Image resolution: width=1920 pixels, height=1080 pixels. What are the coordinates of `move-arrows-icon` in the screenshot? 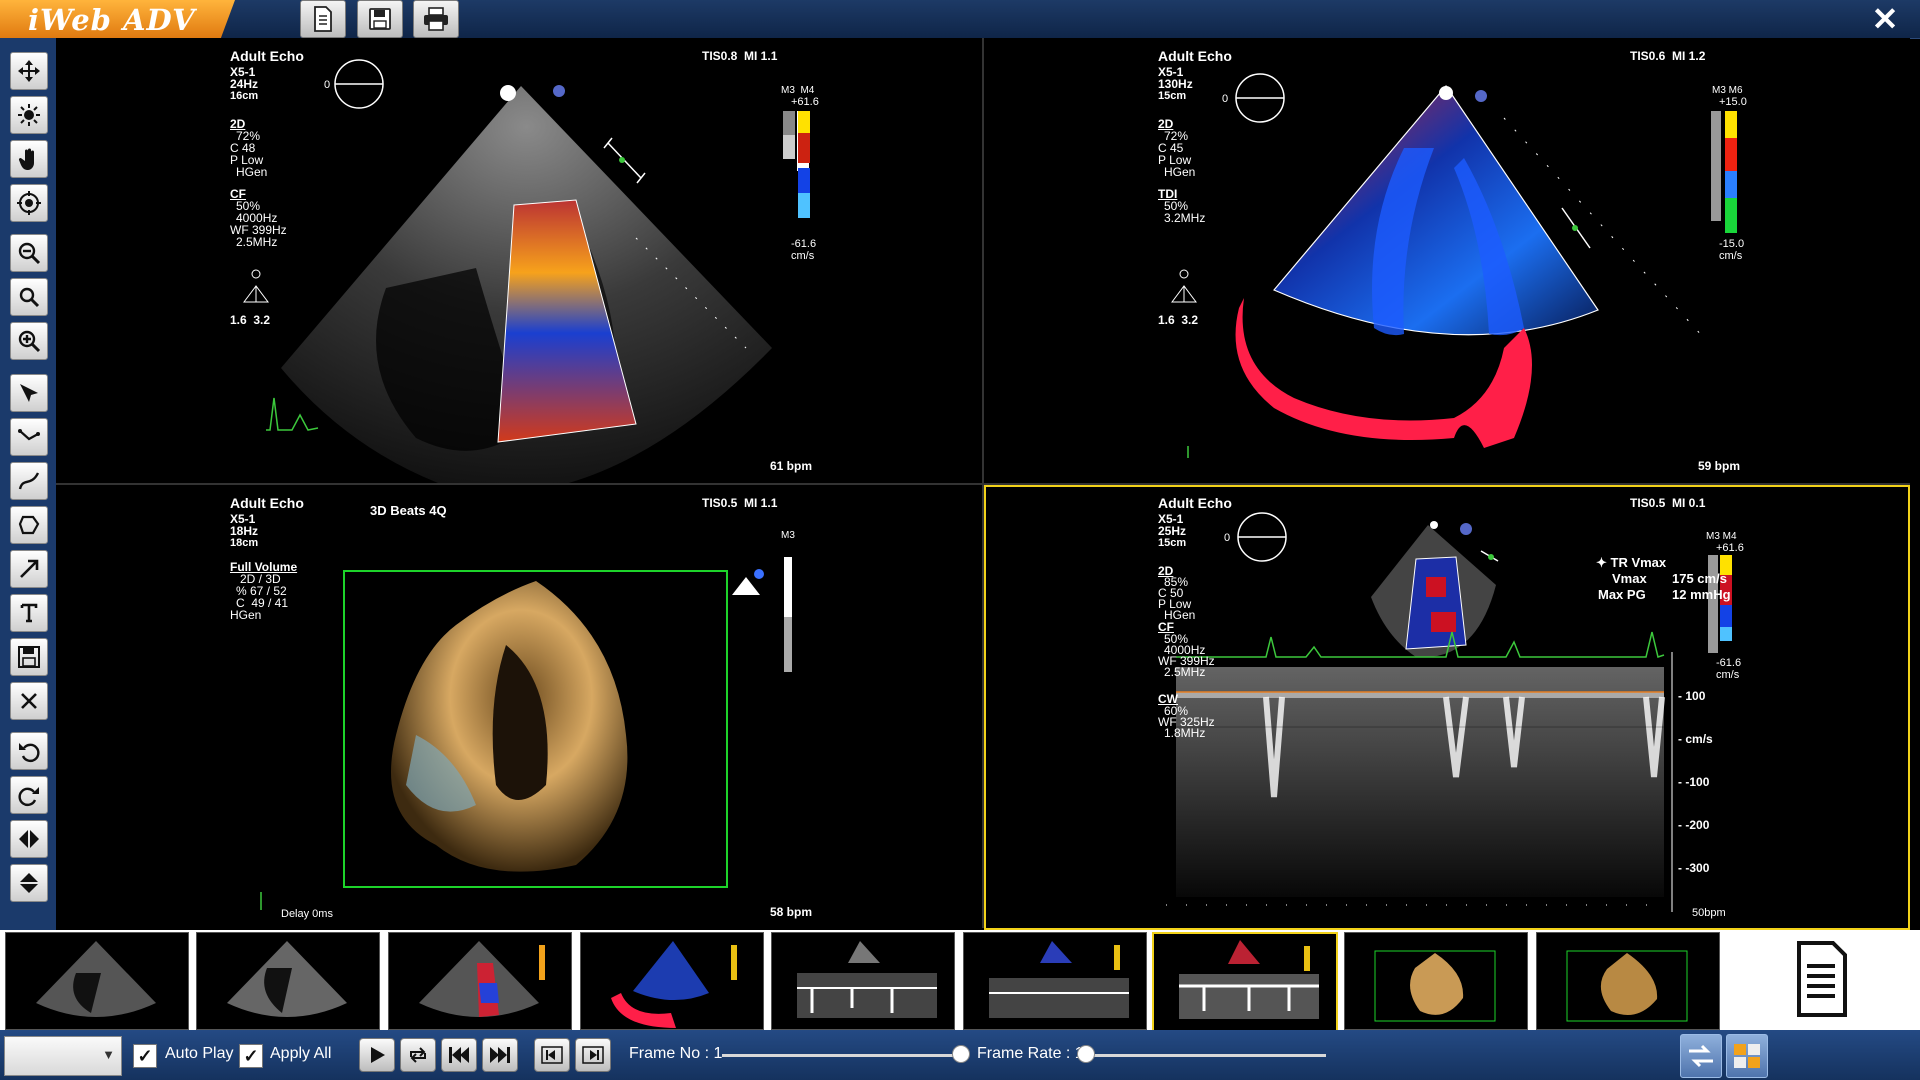 It's located at (29, 71).